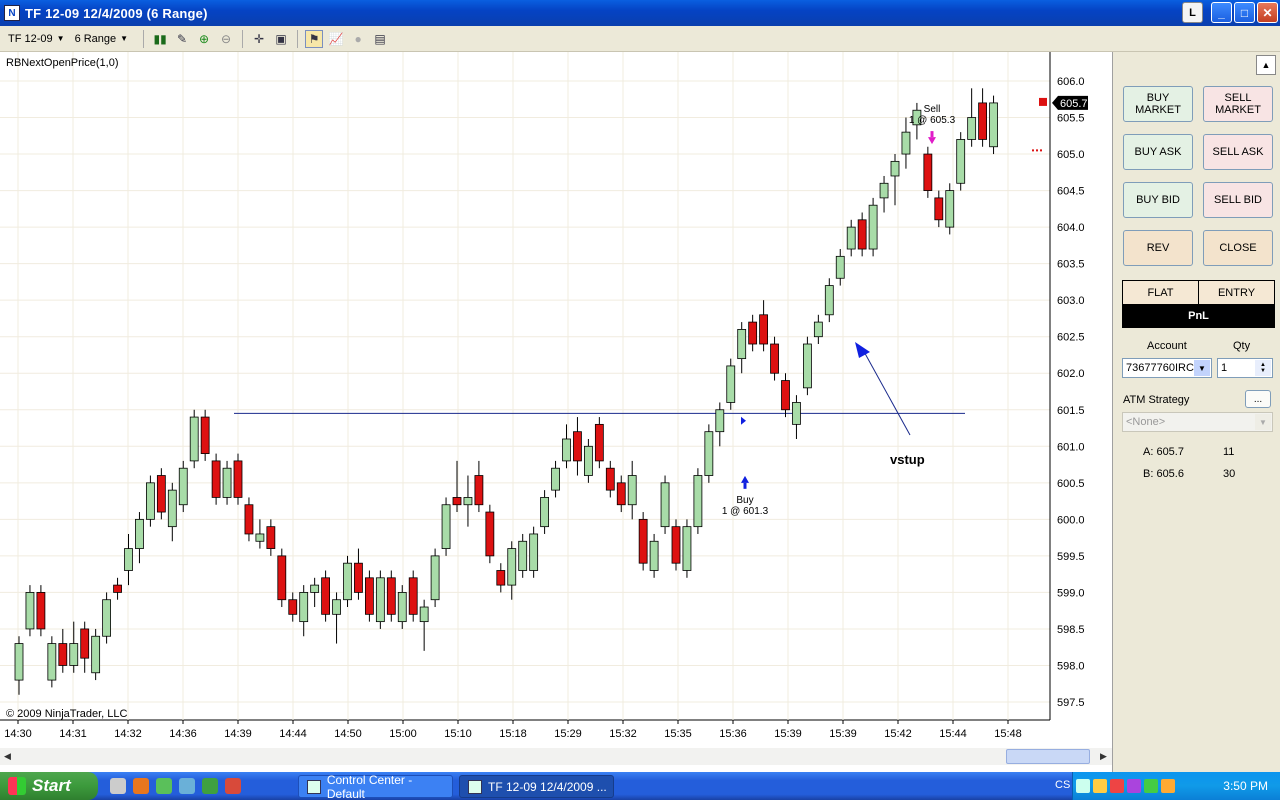 The height and width of the screenshot is (801, 1280). Describe the element at coordinates (1100, 786) in the screenshot. I see `tray-volume-icon` at that location.